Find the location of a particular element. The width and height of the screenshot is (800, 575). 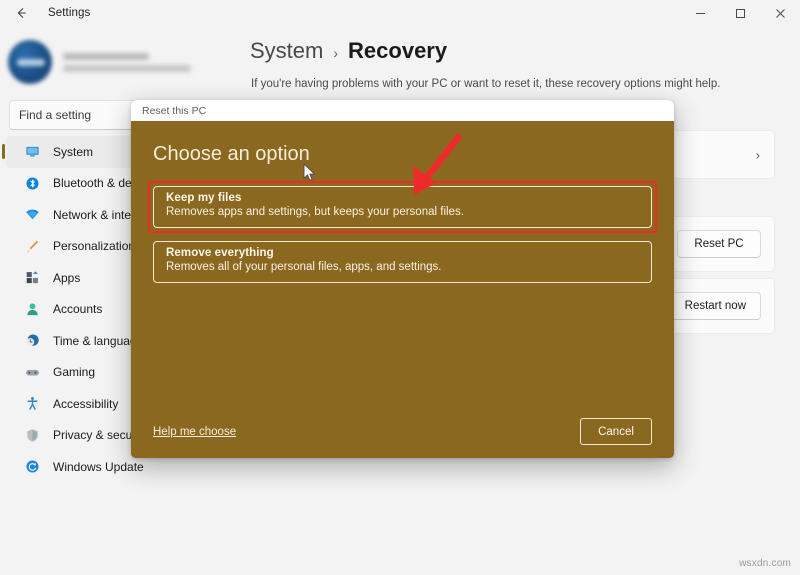

watermark: wsxdn.com is located at coordinates (765, 563).